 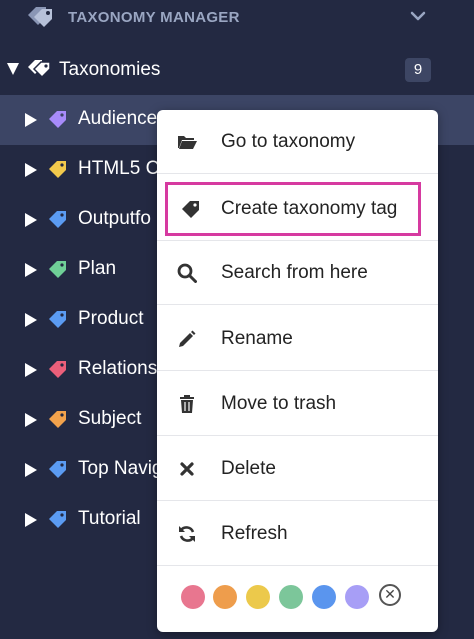 What do you see at coordinates (97, 268) in the screenshot?
I see `tree-item-label: Plan` at bounding box center [97, 268].